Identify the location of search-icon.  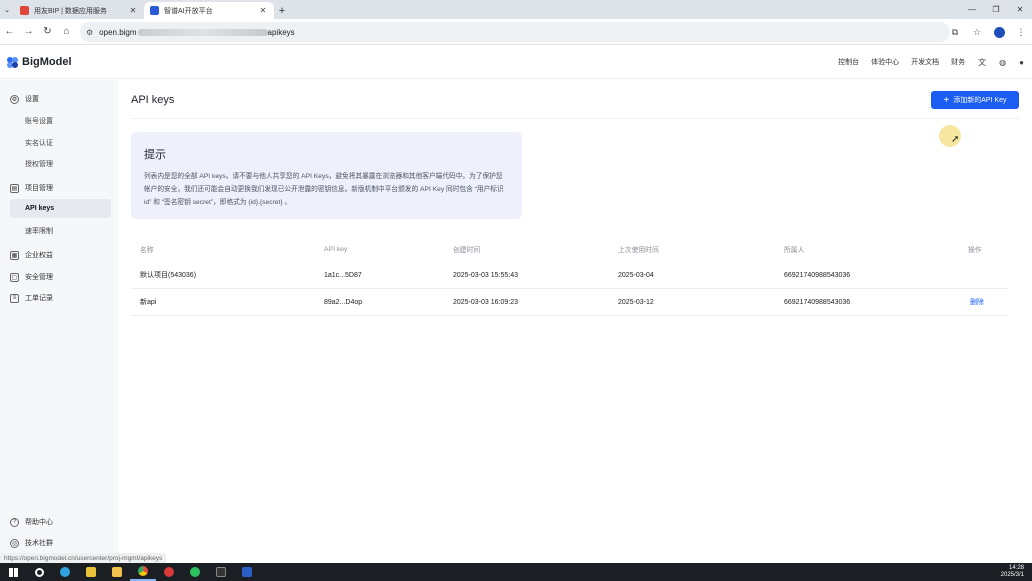
(39, 572).